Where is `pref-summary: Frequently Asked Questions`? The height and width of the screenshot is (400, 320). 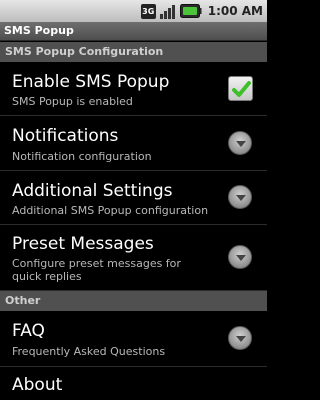 pref-summary: Frequently Asked Questions is located at coordinates (89, 351).